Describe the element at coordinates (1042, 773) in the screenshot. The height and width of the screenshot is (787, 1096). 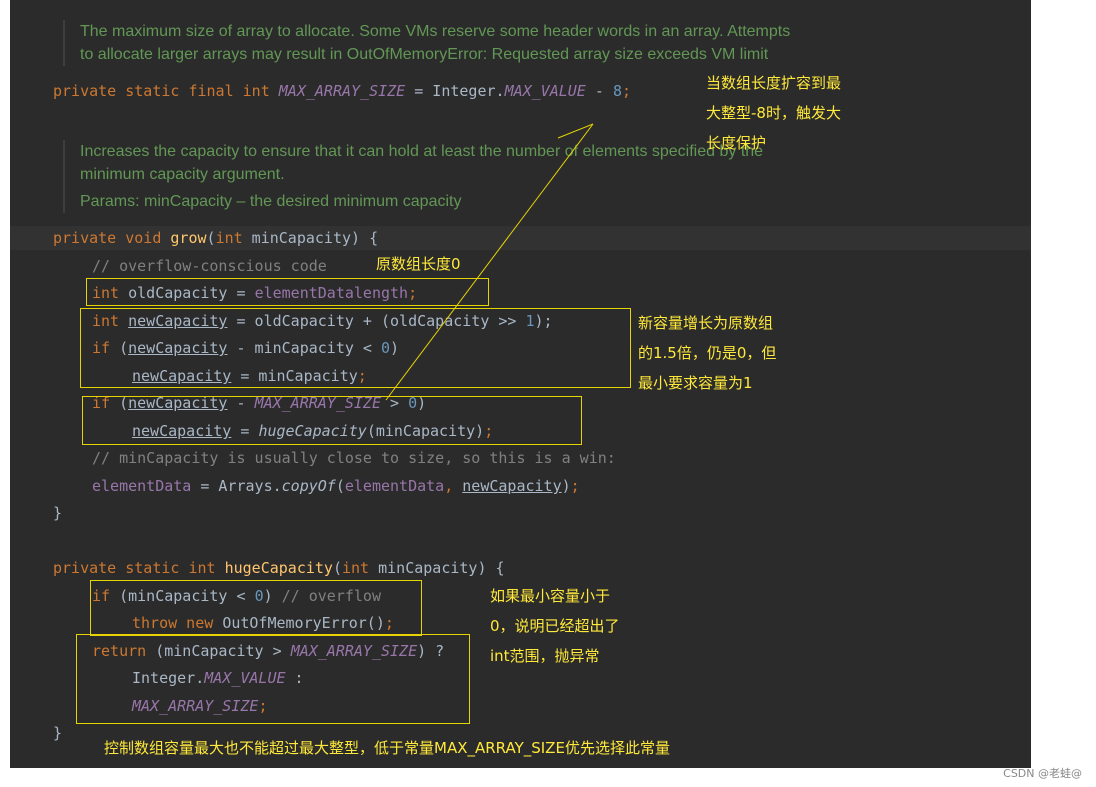
I see `watermark: CSDN @老蛙@` at that location.